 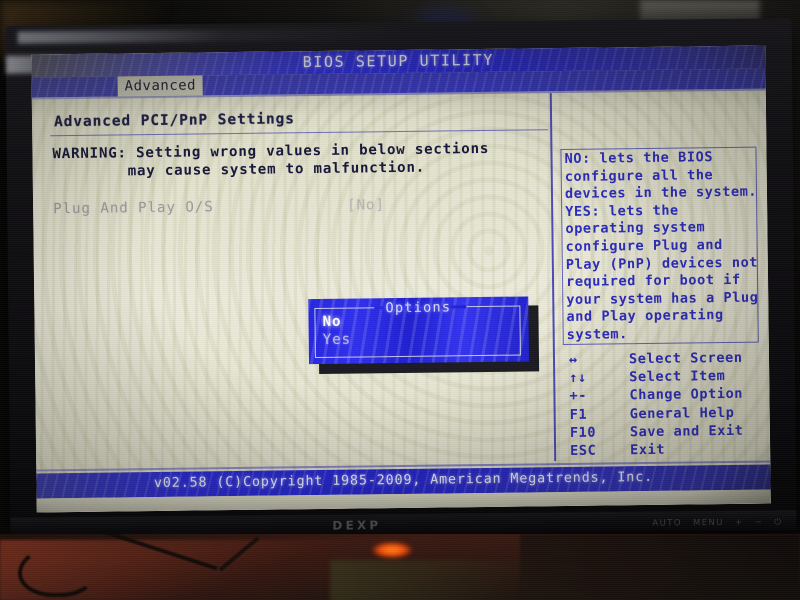 What do you see at coordinates (685, 358) in the screenshot?
I see `legend-label: Select Screen` at bounding box center [685, 358].